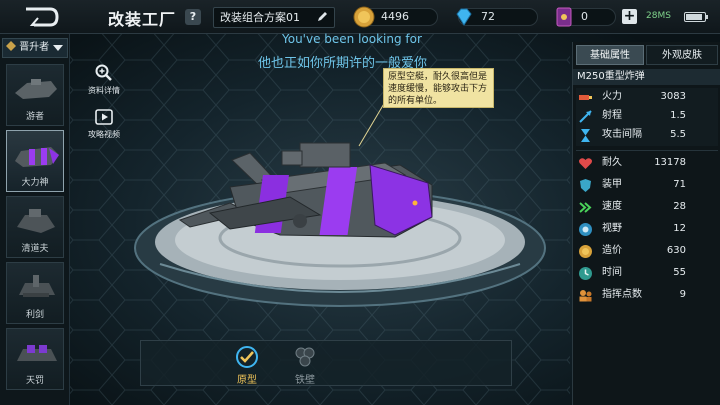  I want to click on chevron-down-icon, so click(58, 48).